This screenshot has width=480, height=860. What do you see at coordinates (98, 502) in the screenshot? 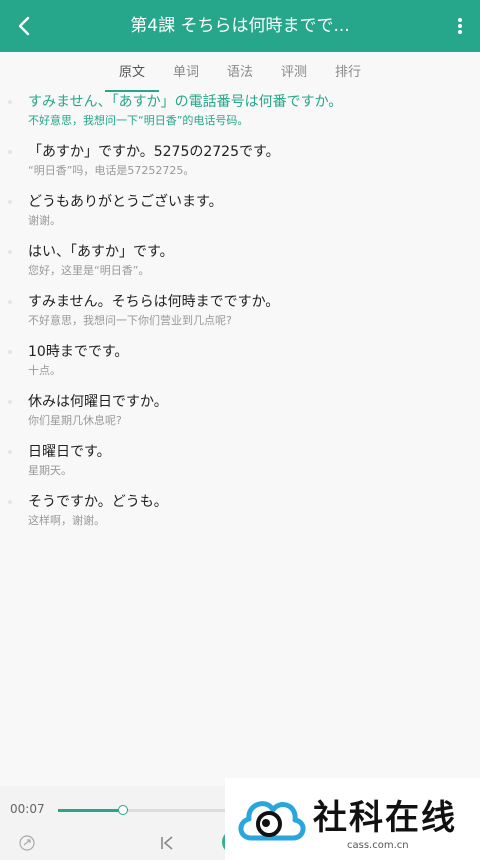
I see `japanese-text: そうですか。どうも。` at bounding box center [98, 502].